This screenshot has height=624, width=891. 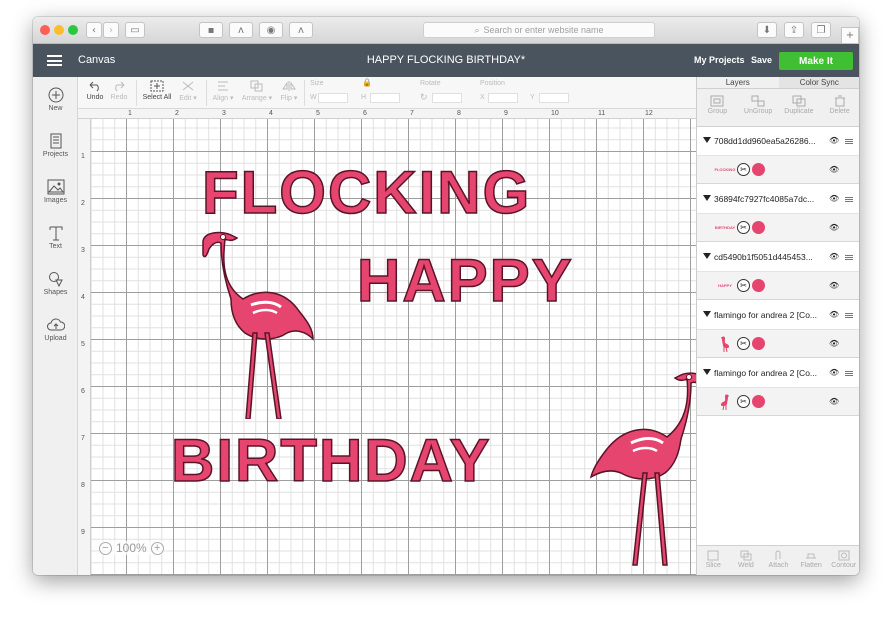 I want to click on save-button: Save, so click(x=761, y=60).